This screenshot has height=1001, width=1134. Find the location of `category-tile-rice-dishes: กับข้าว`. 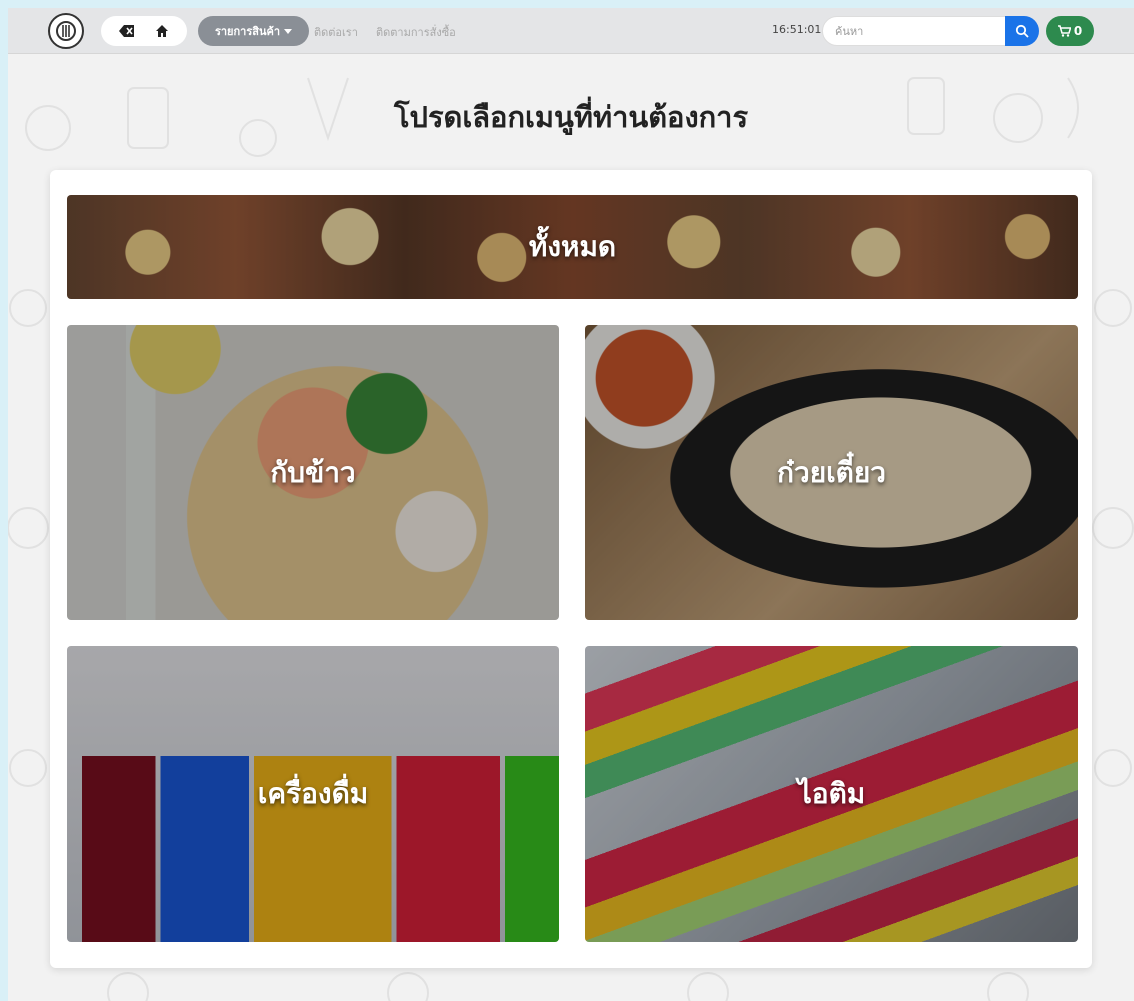

category-tile-rice-dishes: กับข้าว is located at coordinates (313, 472).